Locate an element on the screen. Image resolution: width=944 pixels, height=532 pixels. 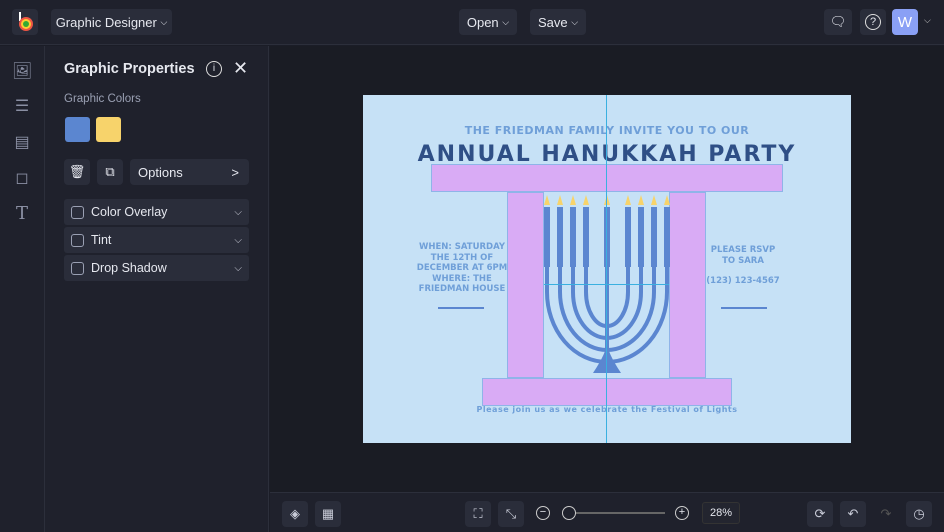
horizontal-guide is located at coordinates (606, 284).